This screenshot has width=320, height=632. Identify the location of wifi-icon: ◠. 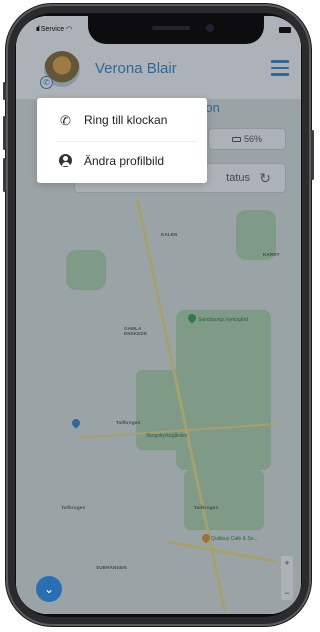
(69, 29).